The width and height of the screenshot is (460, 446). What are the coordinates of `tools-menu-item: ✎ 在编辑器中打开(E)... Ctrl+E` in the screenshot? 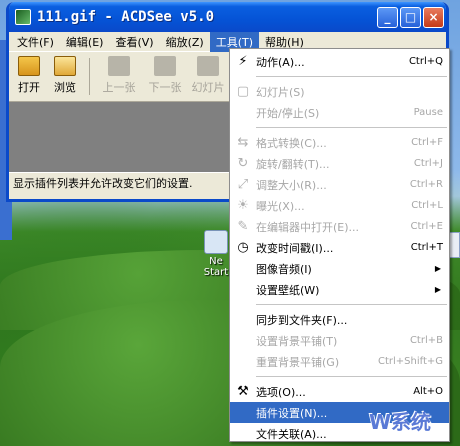 It's located at (339, 226).